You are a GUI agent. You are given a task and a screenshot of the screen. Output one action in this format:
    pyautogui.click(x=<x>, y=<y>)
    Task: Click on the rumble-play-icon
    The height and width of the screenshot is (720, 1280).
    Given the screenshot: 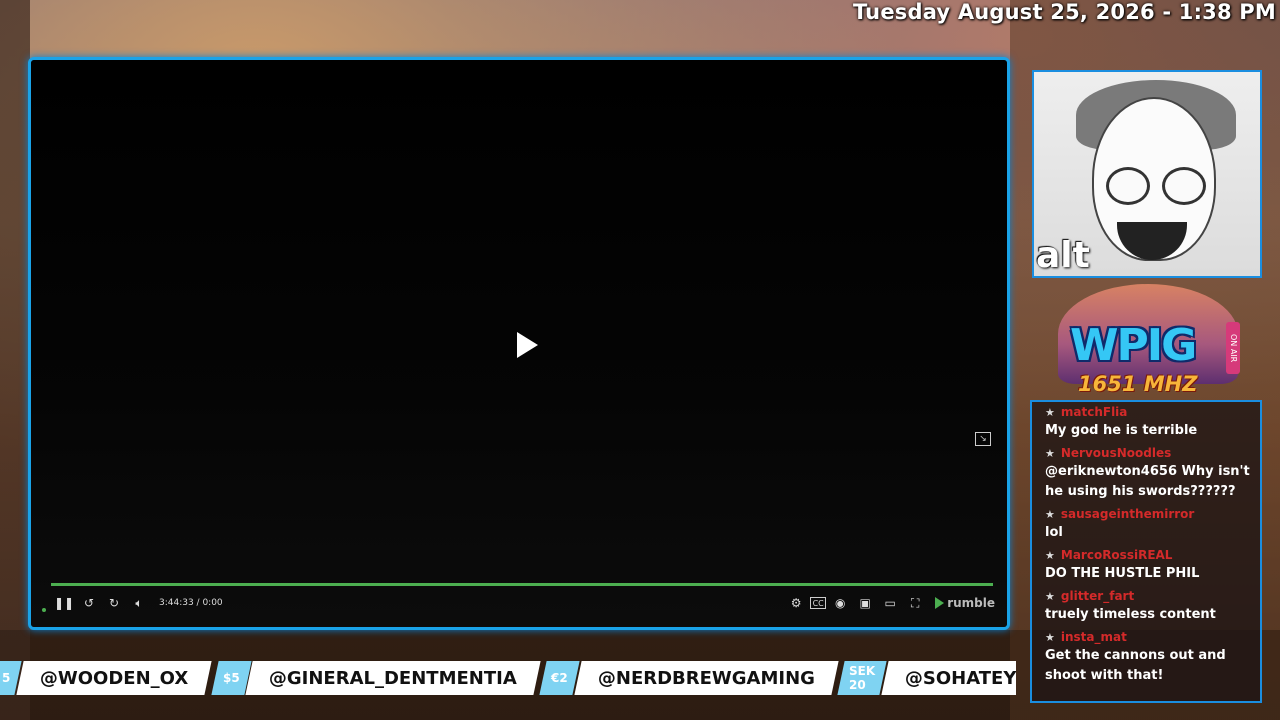 What is the action you would take?
    pyautogui.click(x=940, y=603)
    